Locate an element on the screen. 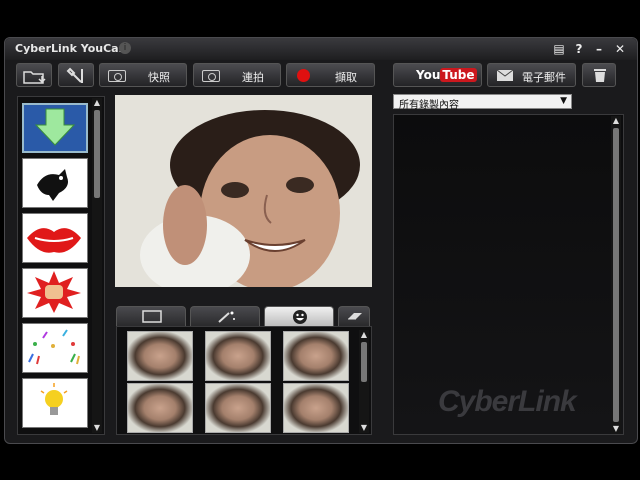  record-icon is located at coordinates (303, 75).